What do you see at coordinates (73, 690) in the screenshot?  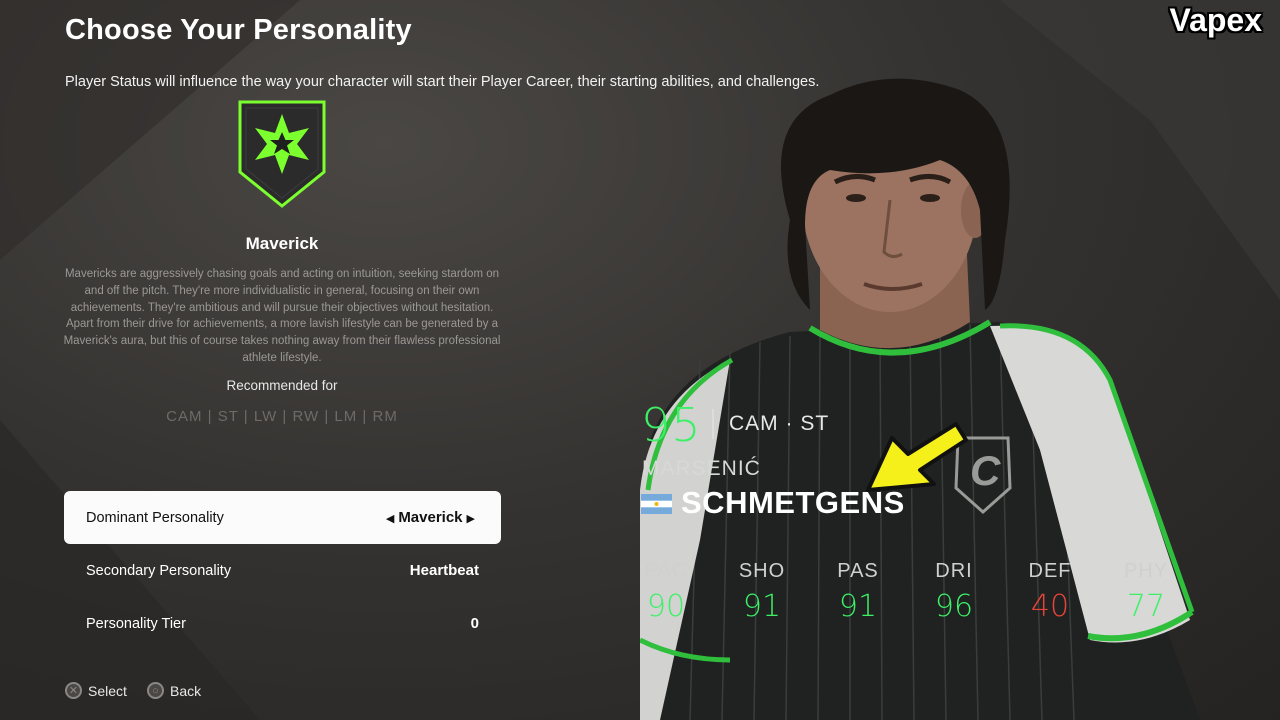 I see `cross-button-icon: ✕` at bounding box center [73, 690].